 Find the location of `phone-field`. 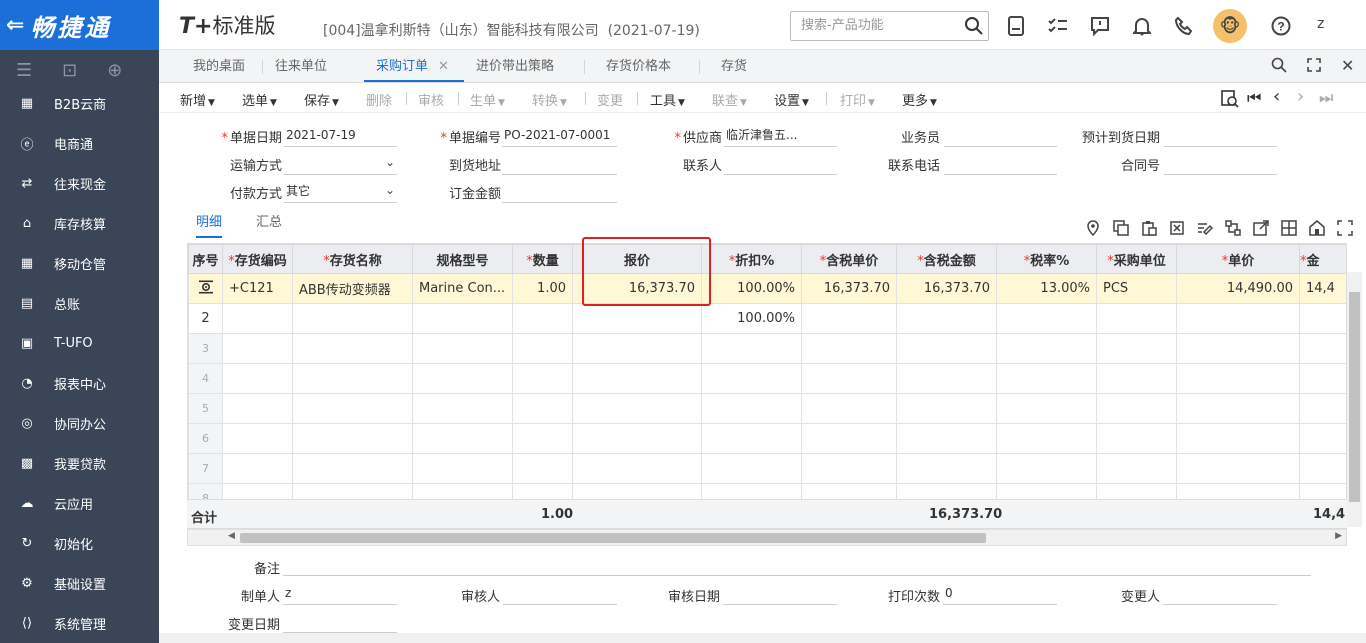

phone-field is located at coordinates (1000, 164).